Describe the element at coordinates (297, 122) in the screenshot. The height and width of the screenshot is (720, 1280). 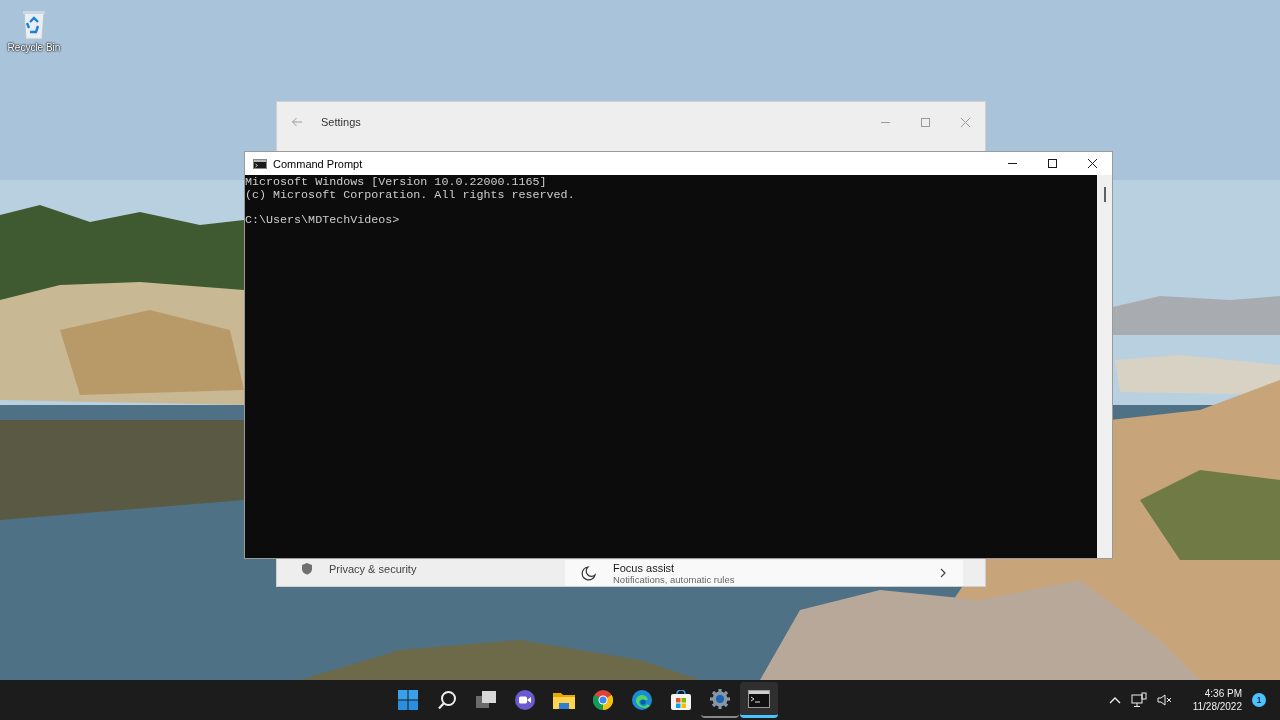
I see `back-arrow-icon` at that location.